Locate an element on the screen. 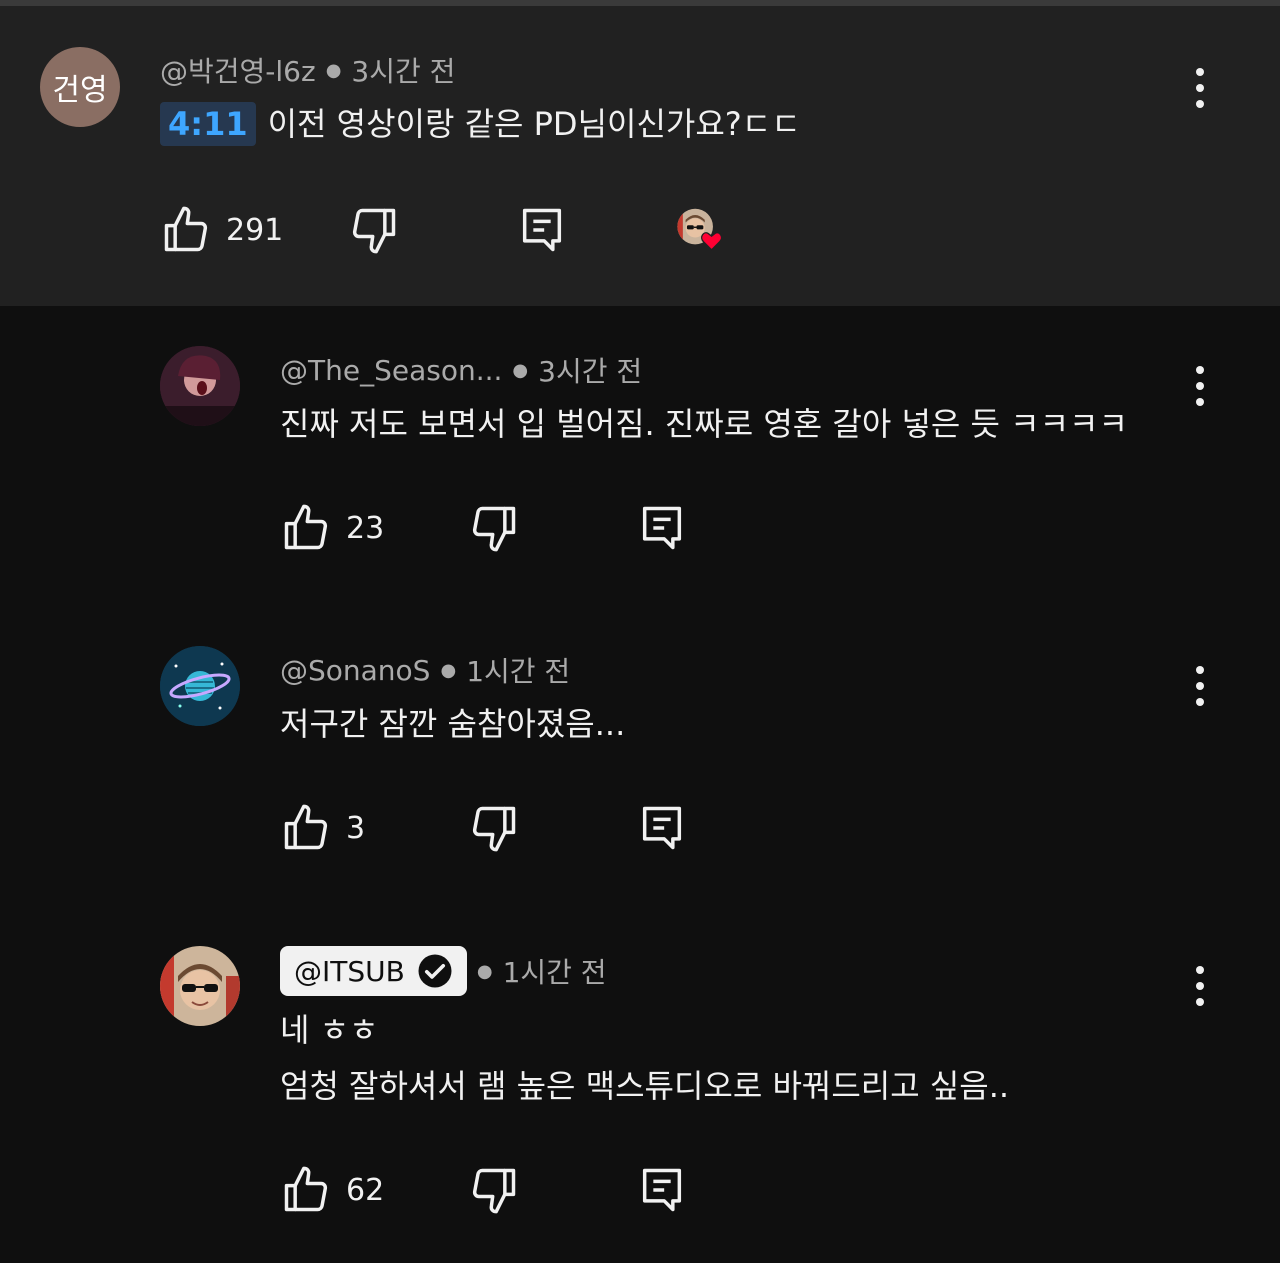  heart-icon is located at coordinates (712, 241).